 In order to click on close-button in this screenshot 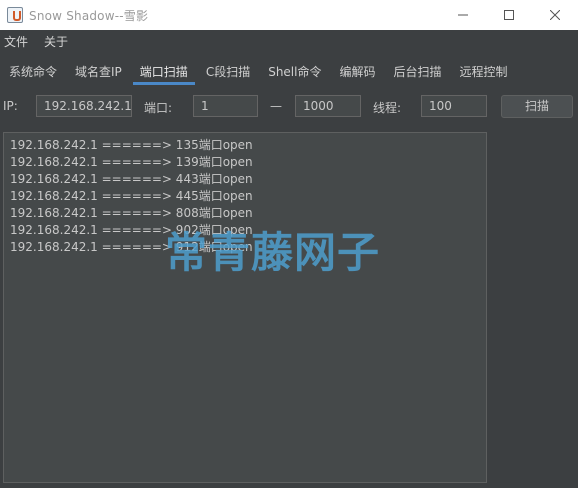, I will do `click(555, 15)`.